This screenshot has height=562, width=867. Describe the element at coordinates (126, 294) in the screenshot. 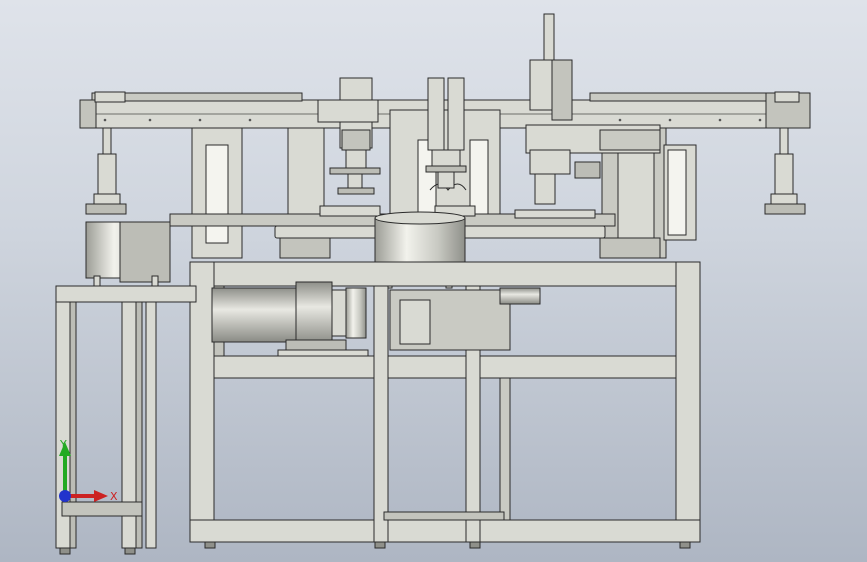

I see `left-stand-top` at that location.